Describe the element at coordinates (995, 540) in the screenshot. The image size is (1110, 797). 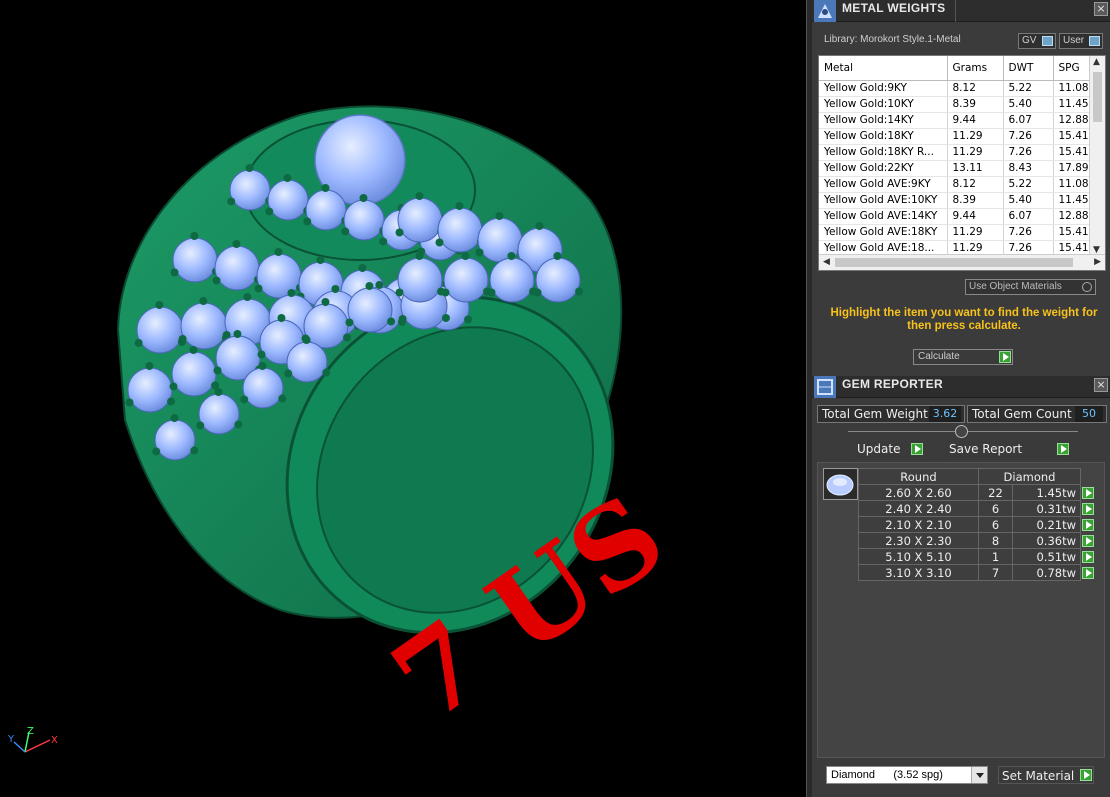
I see `gem-count: 8` at that location.